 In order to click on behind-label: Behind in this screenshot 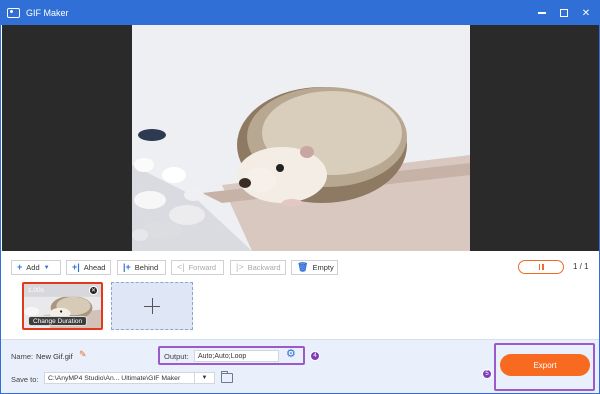, I will do `click(146, 267)`.